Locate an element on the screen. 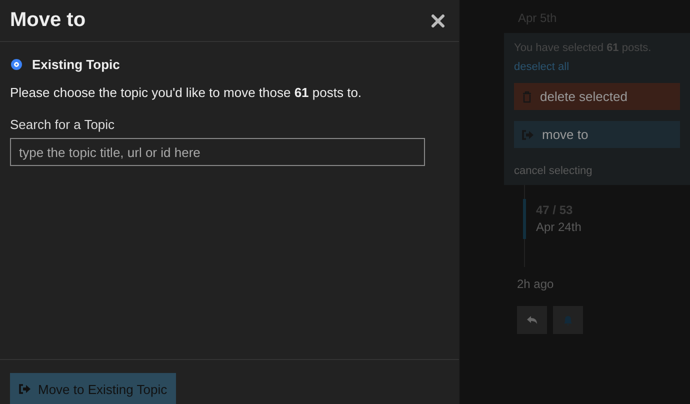  timeline-handle is located at coordinates (524, 219).